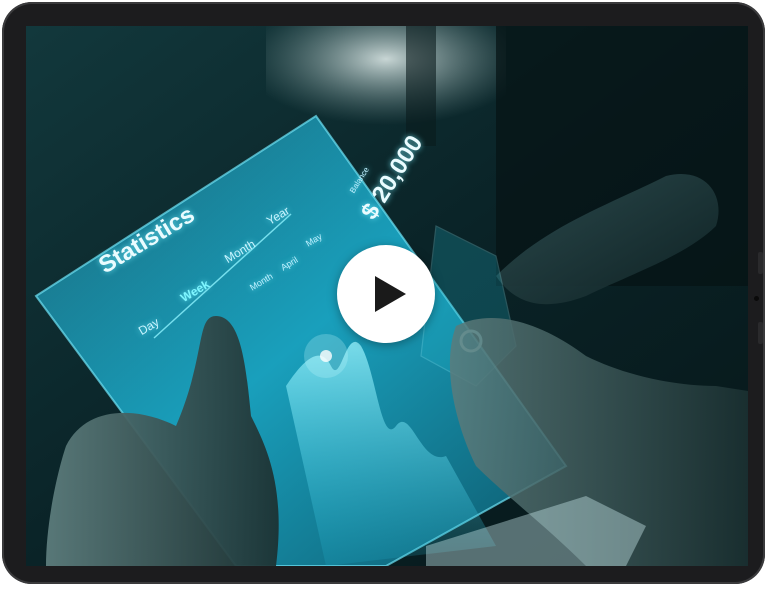 The image size is (771, 590). I want to click on play-button, so click(386, 294).